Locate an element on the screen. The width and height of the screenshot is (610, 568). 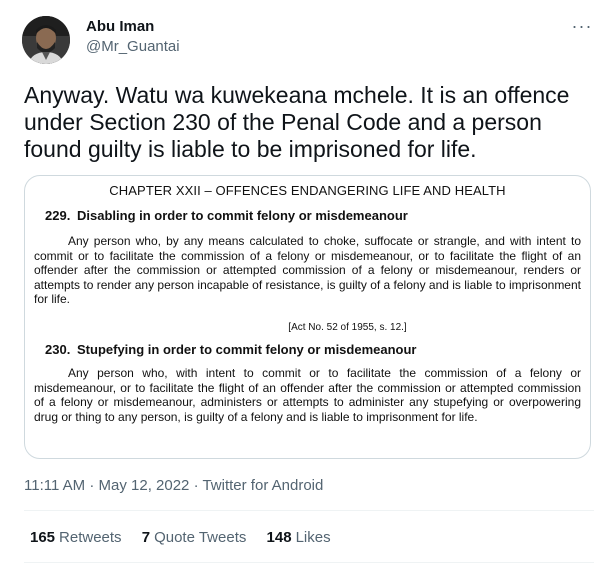
retweets-label: Retweets is located at coordinates (90, 537).